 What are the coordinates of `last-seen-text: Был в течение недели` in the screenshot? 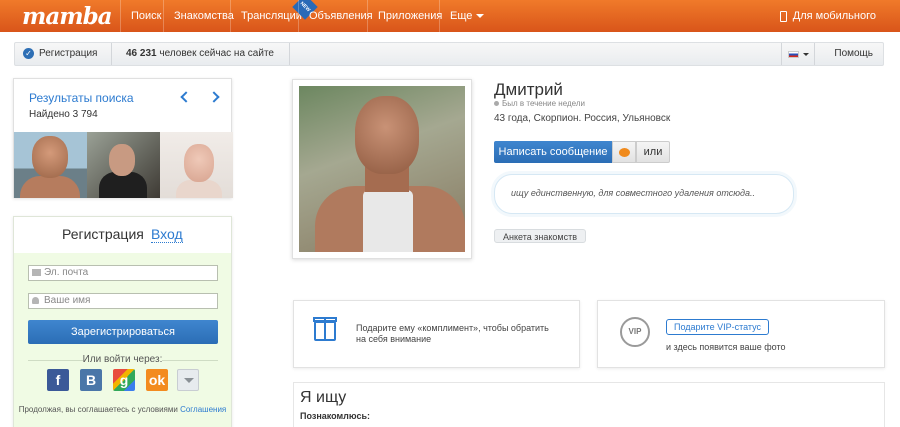 It's located at (543, 103).